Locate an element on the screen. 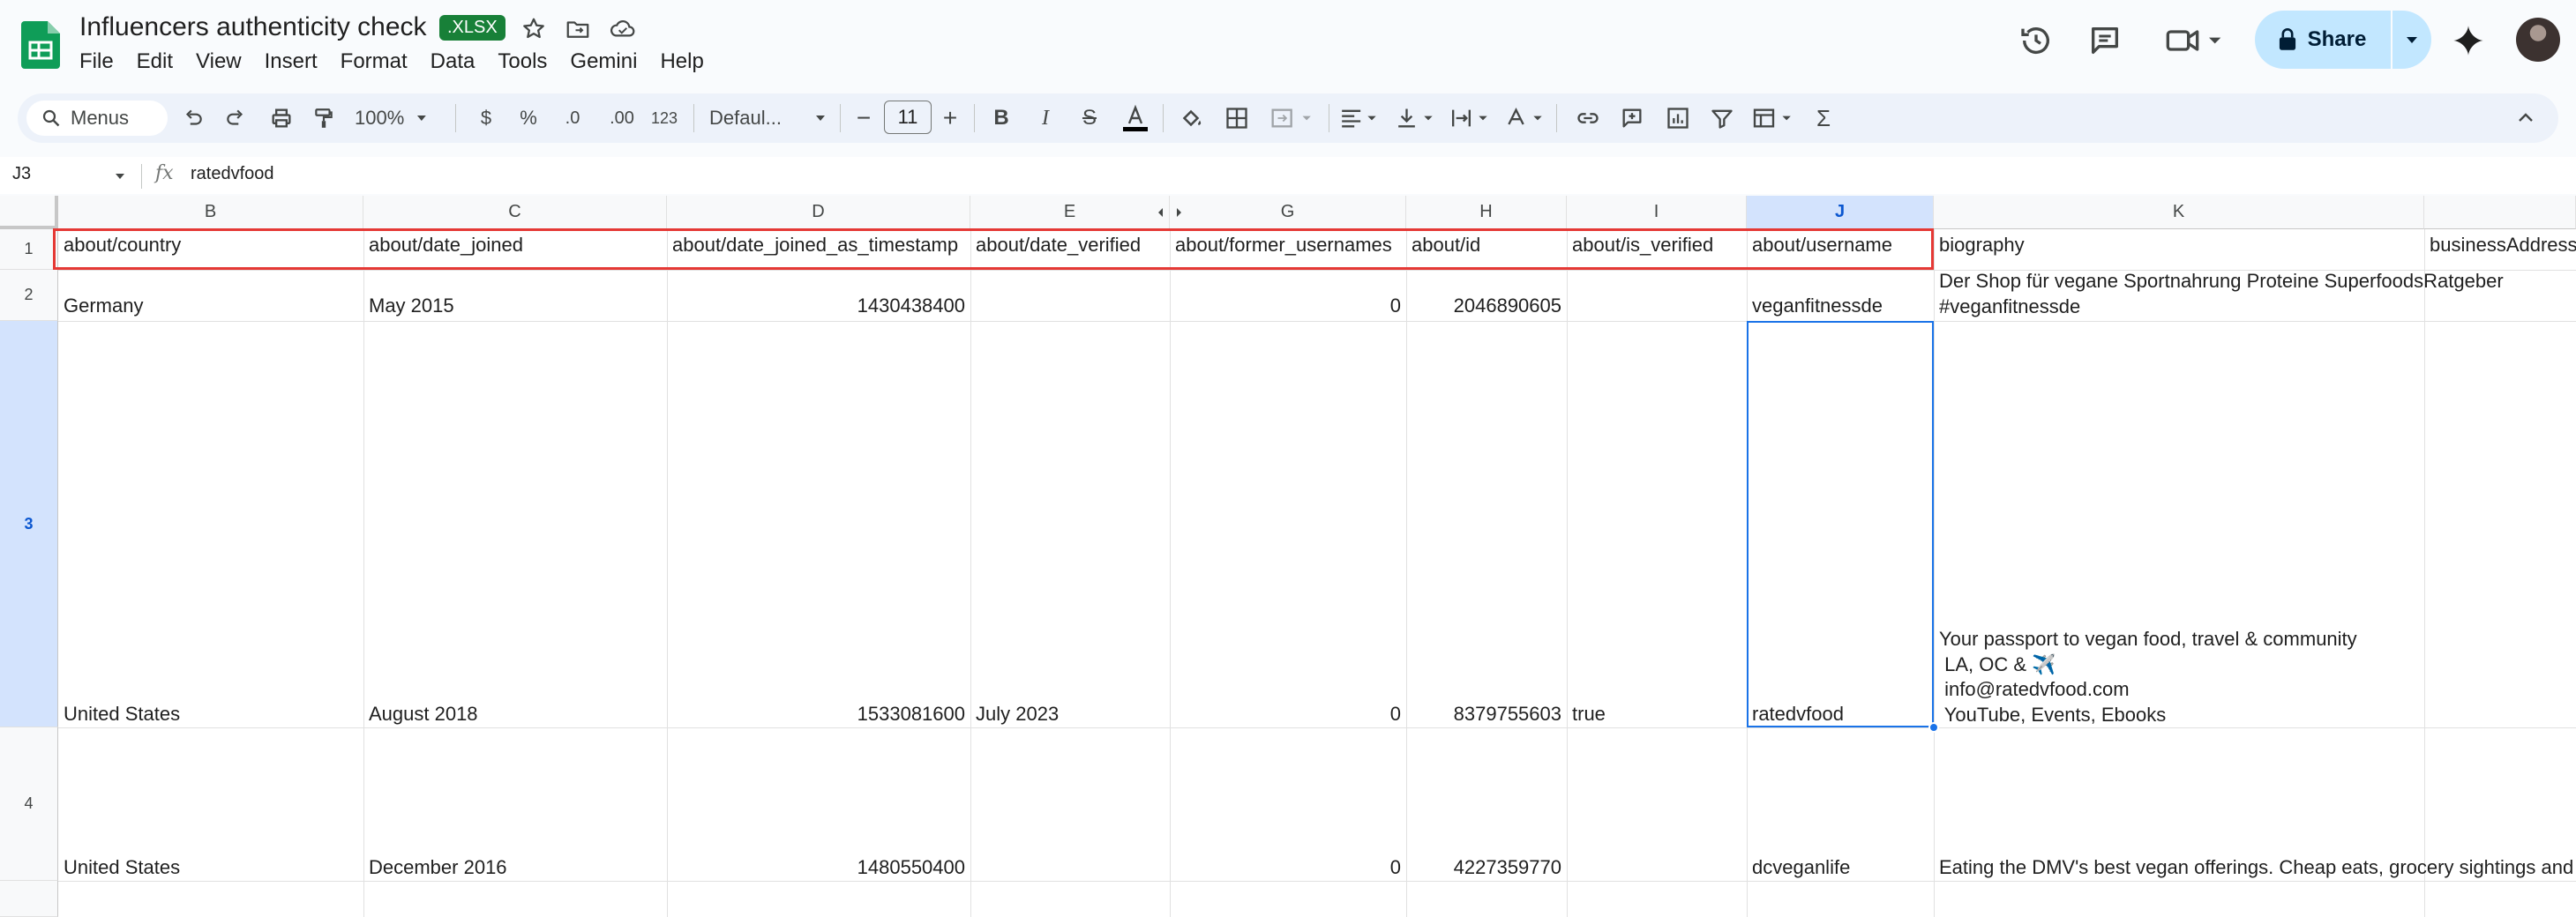  row-header-3: 3 is located at coordinates (29, 524).